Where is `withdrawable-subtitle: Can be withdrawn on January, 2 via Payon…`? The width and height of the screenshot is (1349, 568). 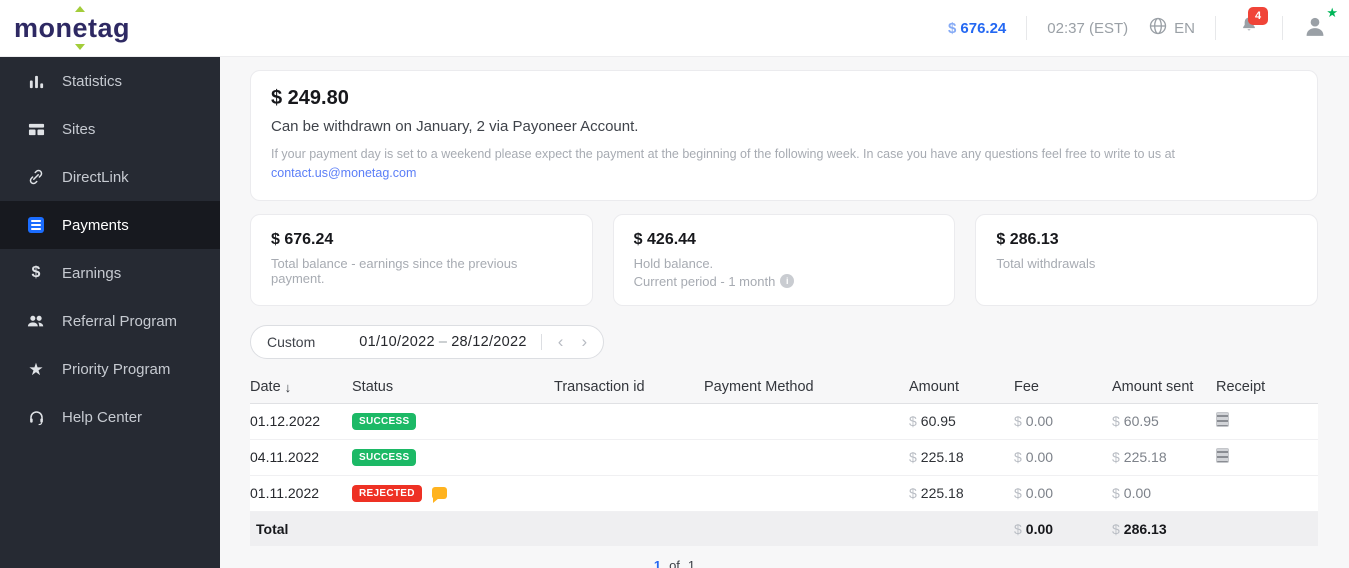
withdrawable-subtitle: Can be withdrawn on January, 2 via Payon… is located at coordinates (455, 126).